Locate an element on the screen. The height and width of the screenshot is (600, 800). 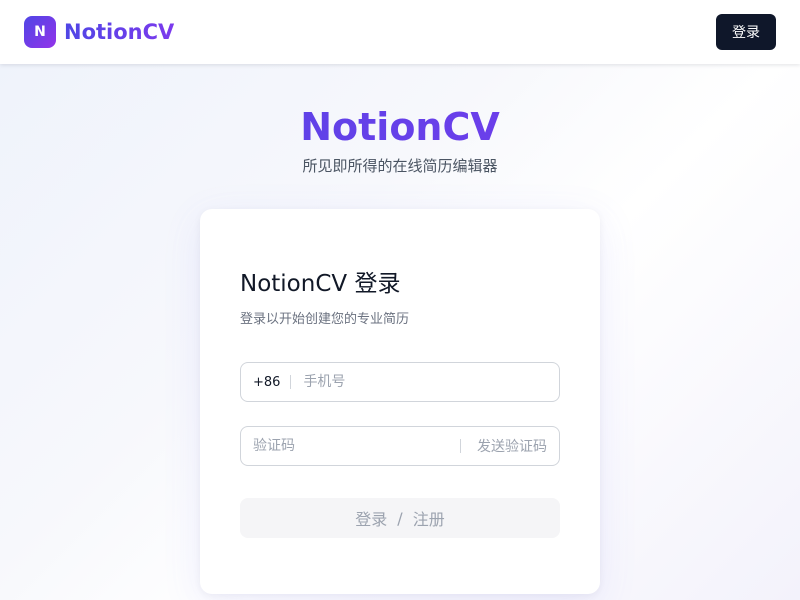
login-register-button: 登录 / 注册 is located at coordinates (400, 518).